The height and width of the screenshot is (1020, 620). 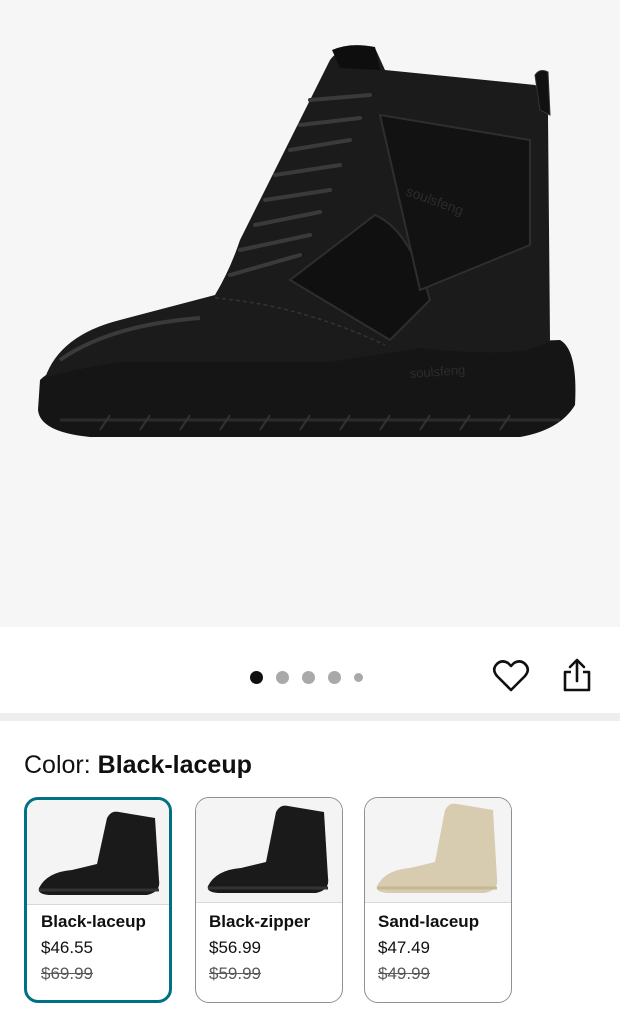 I want to click on variant-swatch-black-laceup: Black-laceup $46.55 $69.99, so click(x=98, y=900).